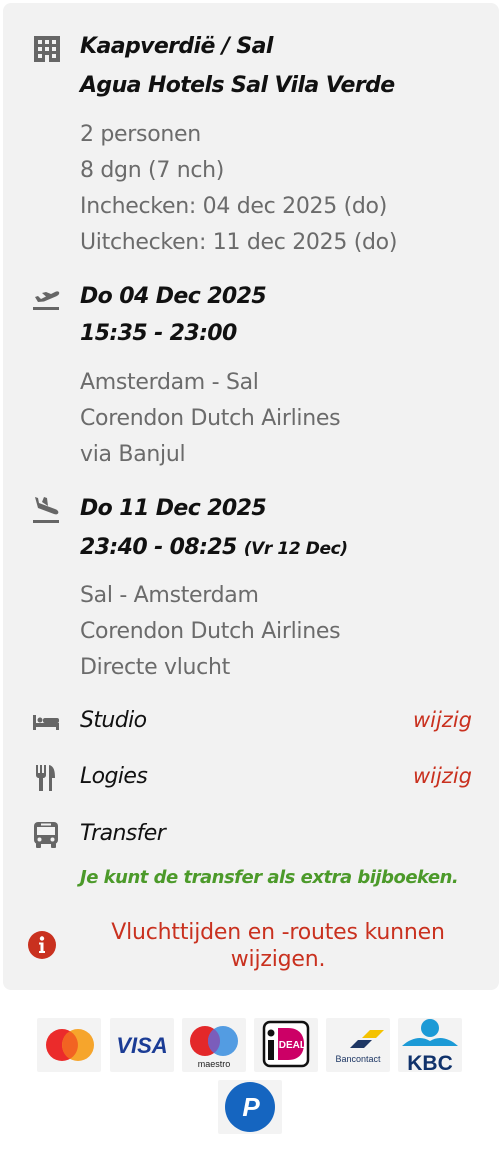 This screenshot has height=1152, width=502. I want to click on kbc-logo: KBC, so click(430, 1045).